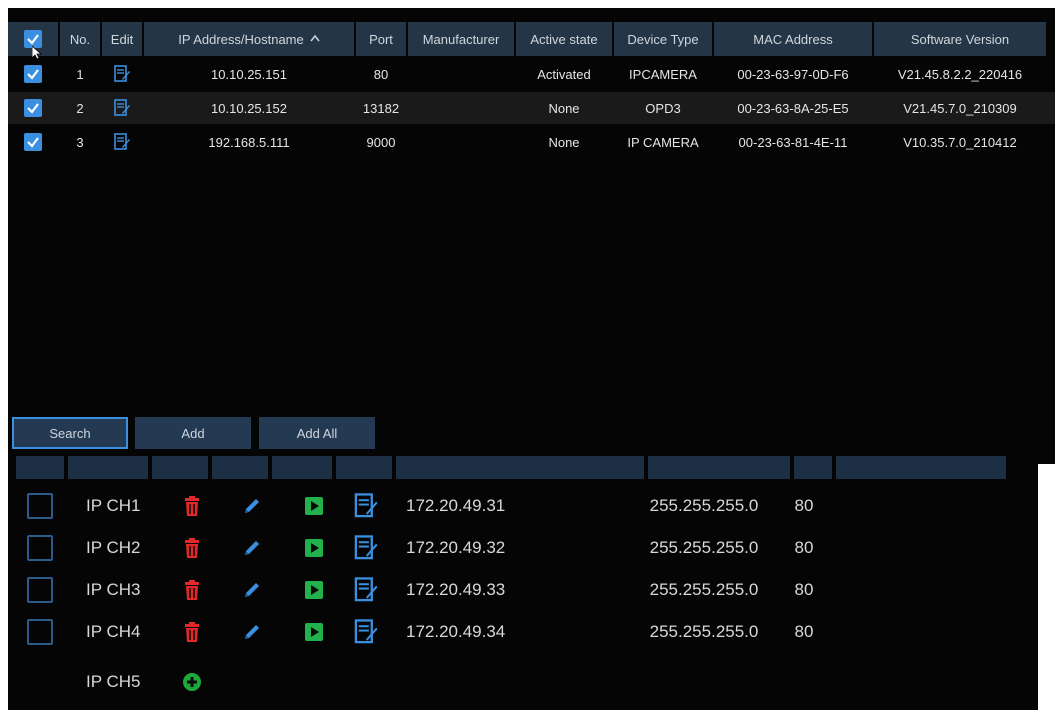  Describe the element at coordinates (249, 74) in the screenshot. I see `row-ip: 10.10.25.151` at that location.